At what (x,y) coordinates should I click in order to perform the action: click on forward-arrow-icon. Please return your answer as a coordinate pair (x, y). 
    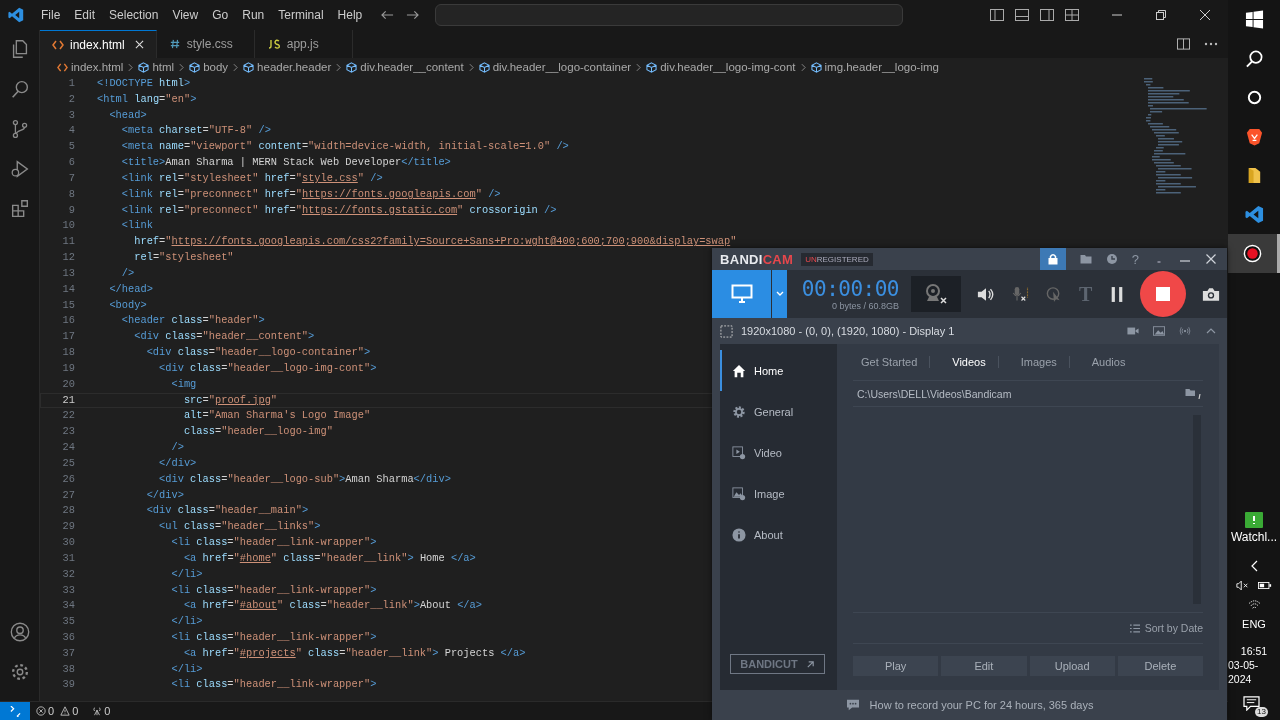
    Looking at the image, I should click on (413, 15).